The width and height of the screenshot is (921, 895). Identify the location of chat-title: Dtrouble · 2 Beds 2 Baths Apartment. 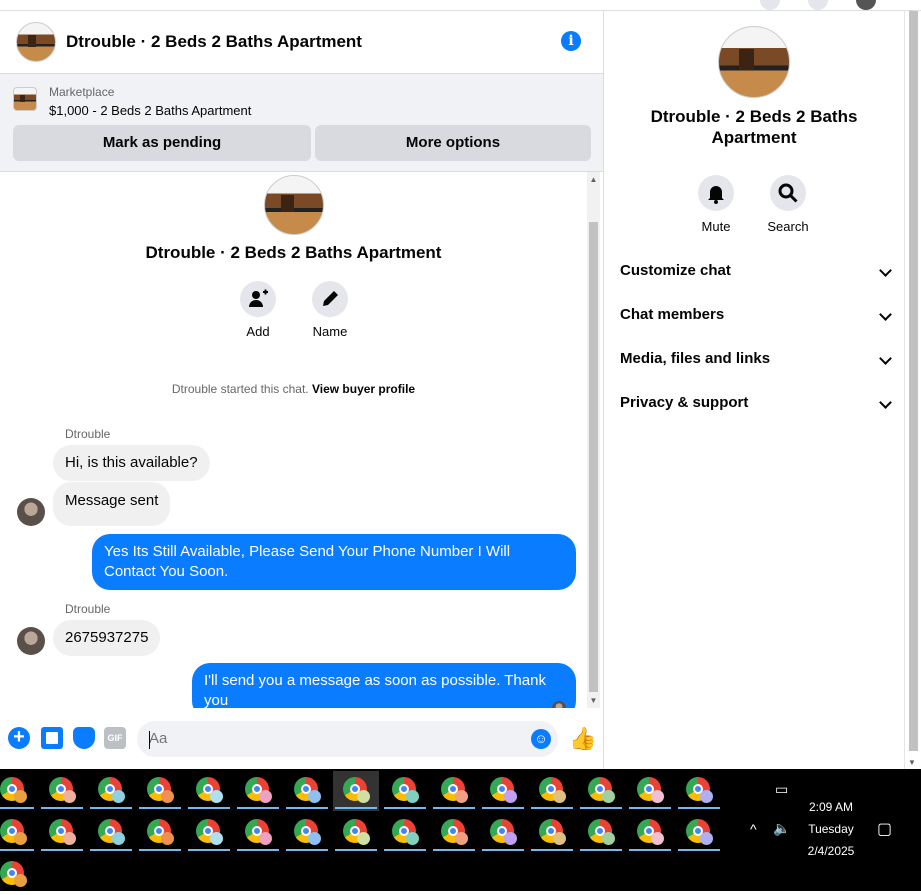
(214, 42).